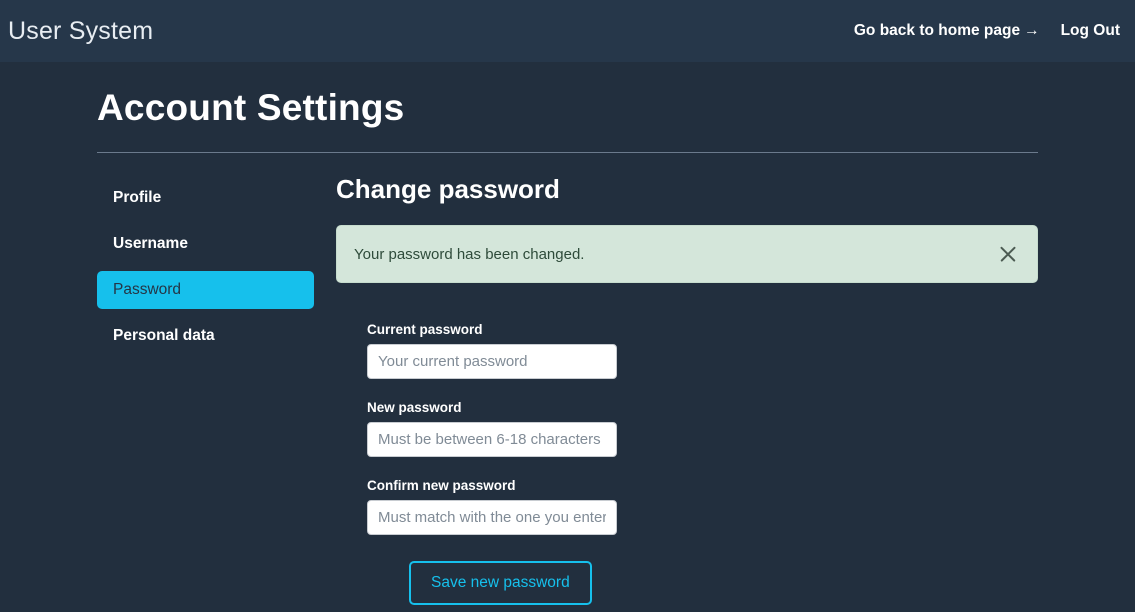  Describe the element at coordinates (567, 152) in the screenshot. I see `title-divider` at that location.